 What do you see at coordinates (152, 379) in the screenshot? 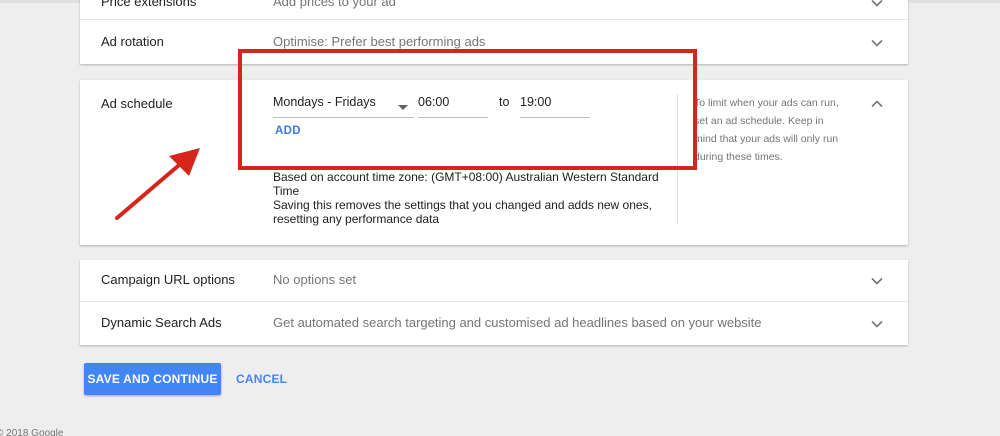
I see `save-and-continue-button: SAVE AND CONTINUE` at bounding box center [152, 379].